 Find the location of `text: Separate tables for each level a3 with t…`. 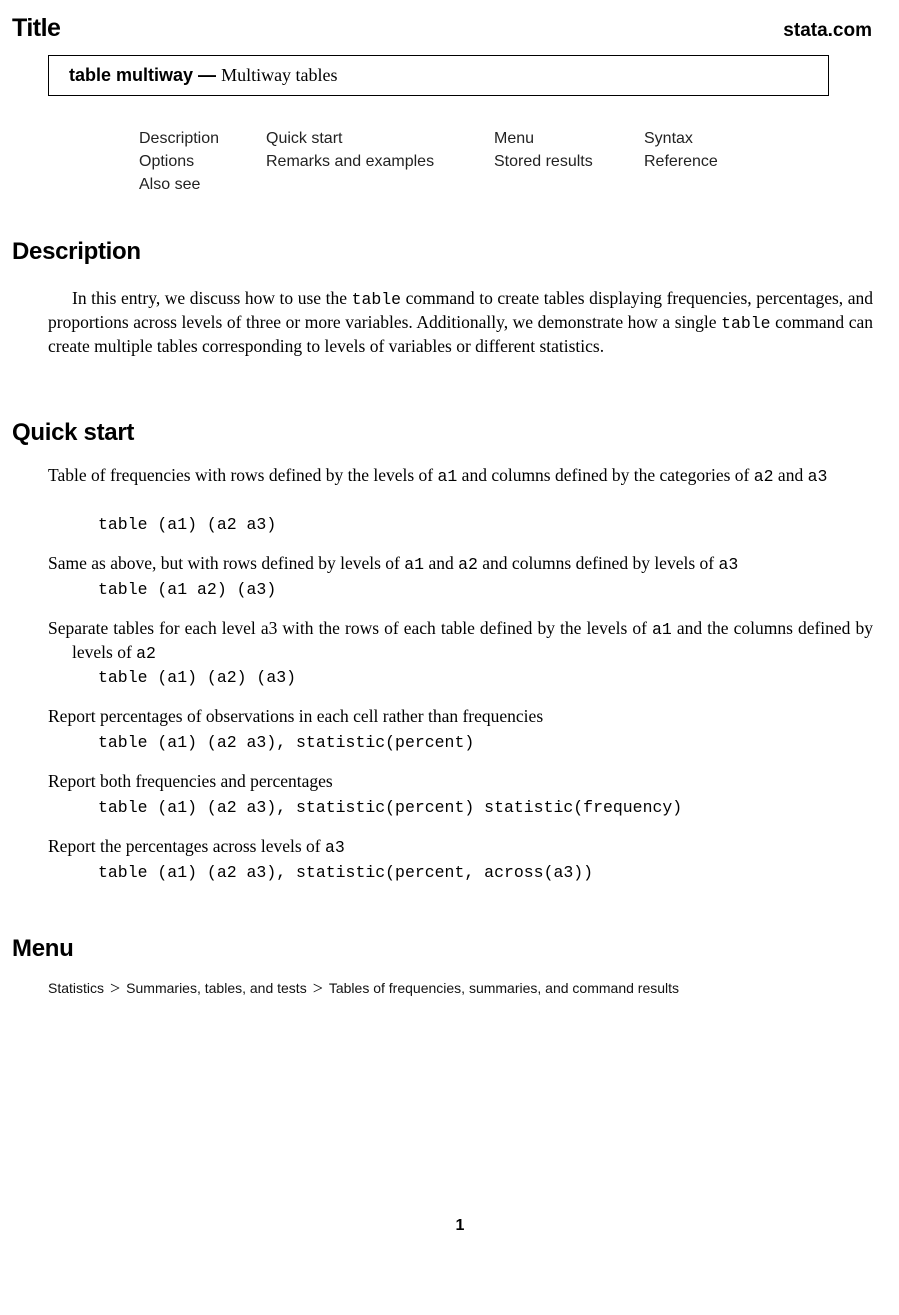

text: Separate tables for each level a3 with t… is located at coordinates (350, 628).